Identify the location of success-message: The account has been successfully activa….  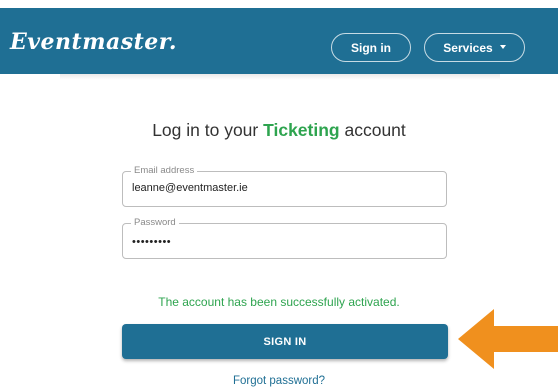
(279, 302).